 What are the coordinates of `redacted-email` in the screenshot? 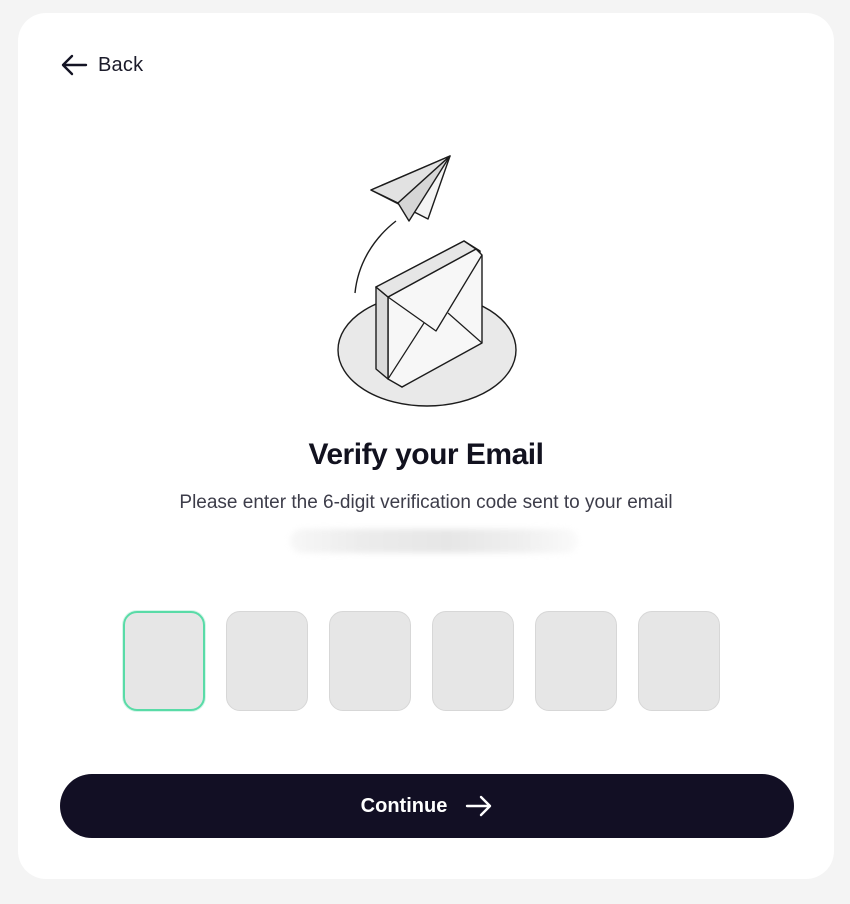 It's located at (434, 541).